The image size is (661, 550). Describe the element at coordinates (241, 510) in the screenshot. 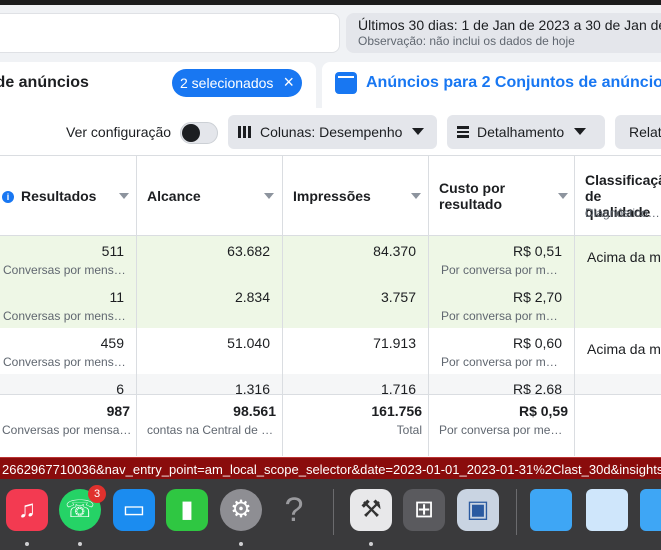

I see `system-settings-icon: ⚙` at that location.